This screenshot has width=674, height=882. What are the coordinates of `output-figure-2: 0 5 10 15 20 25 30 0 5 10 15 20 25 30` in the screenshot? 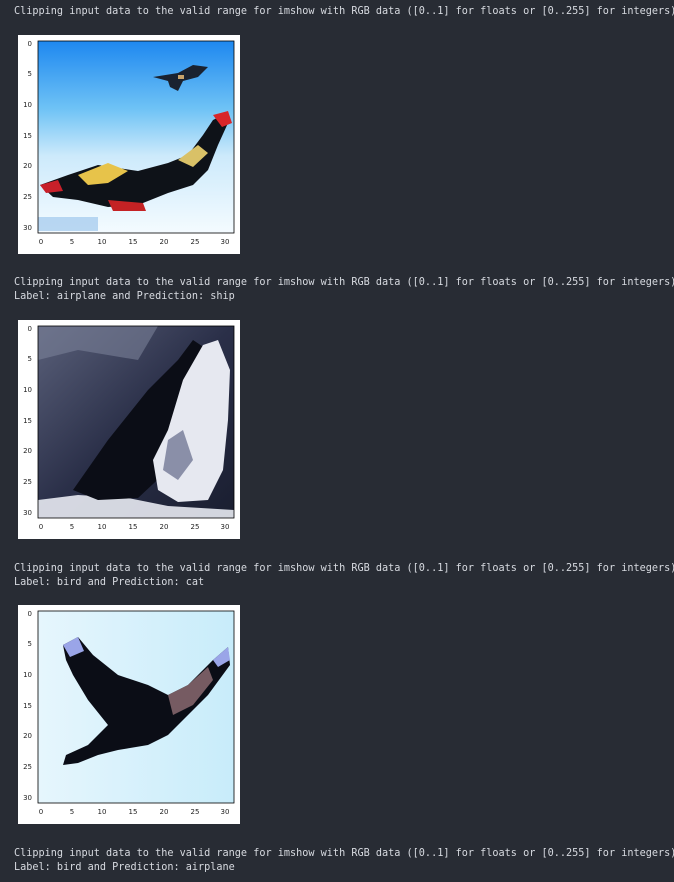 It's located at (129, 429).